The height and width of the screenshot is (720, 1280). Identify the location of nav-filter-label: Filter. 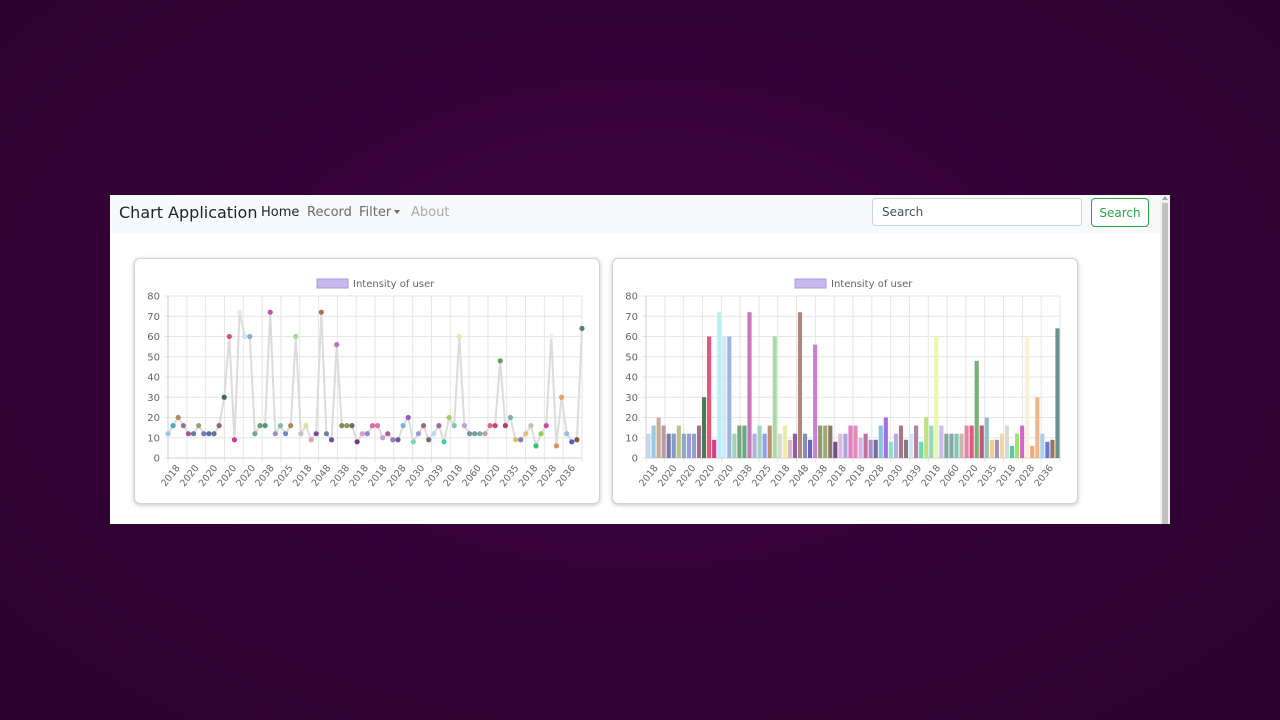
(375, 212).